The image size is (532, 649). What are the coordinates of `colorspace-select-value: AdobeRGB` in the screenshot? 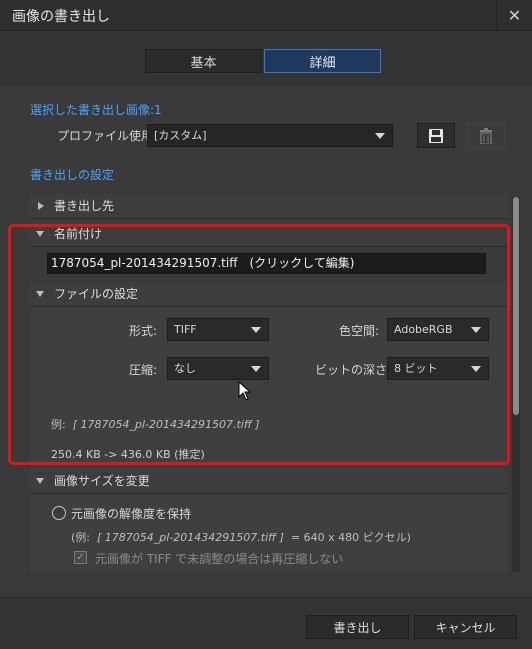 It's located at (423, 329).